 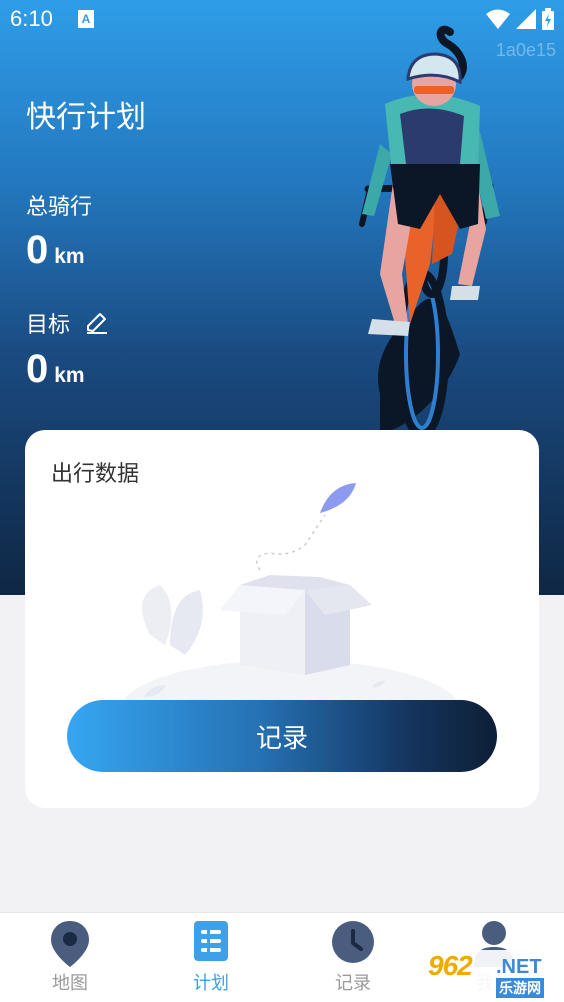 I want to click on record-button: 记录, so click(x=282, y=736).